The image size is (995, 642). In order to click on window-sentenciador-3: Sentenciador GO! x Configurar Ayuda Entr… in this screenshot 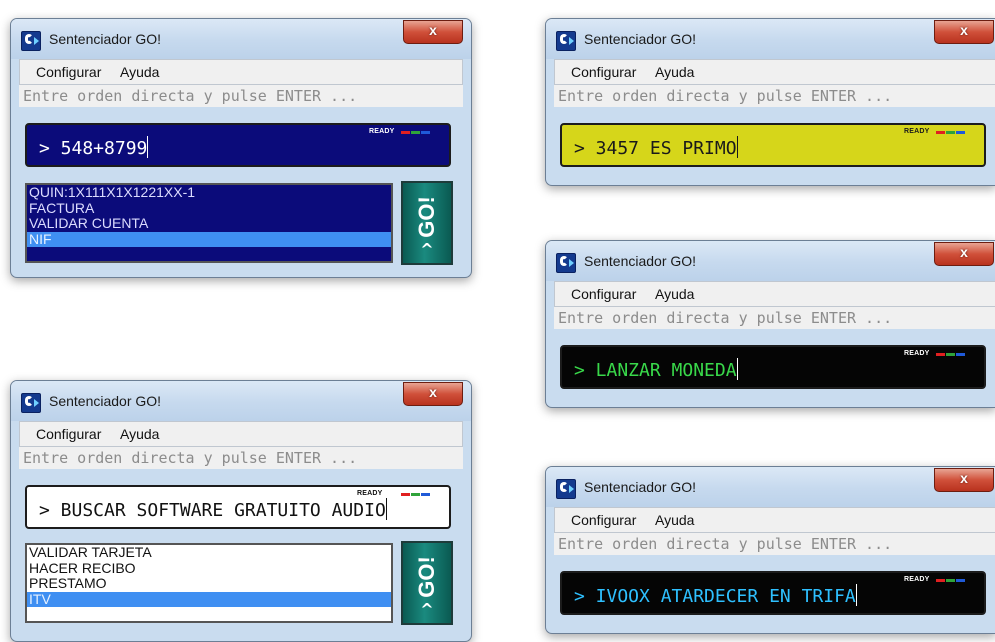, I will do `click(770, 324)`.